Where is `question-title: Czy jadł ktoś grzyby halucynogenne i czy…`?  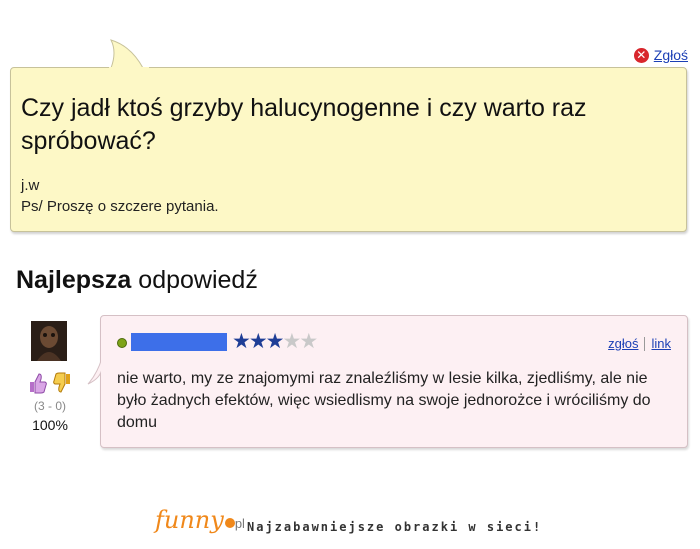
question-title: Czy jadł ktoś grzyby halucynogenne i czy… is located at coordinates (304, 124).